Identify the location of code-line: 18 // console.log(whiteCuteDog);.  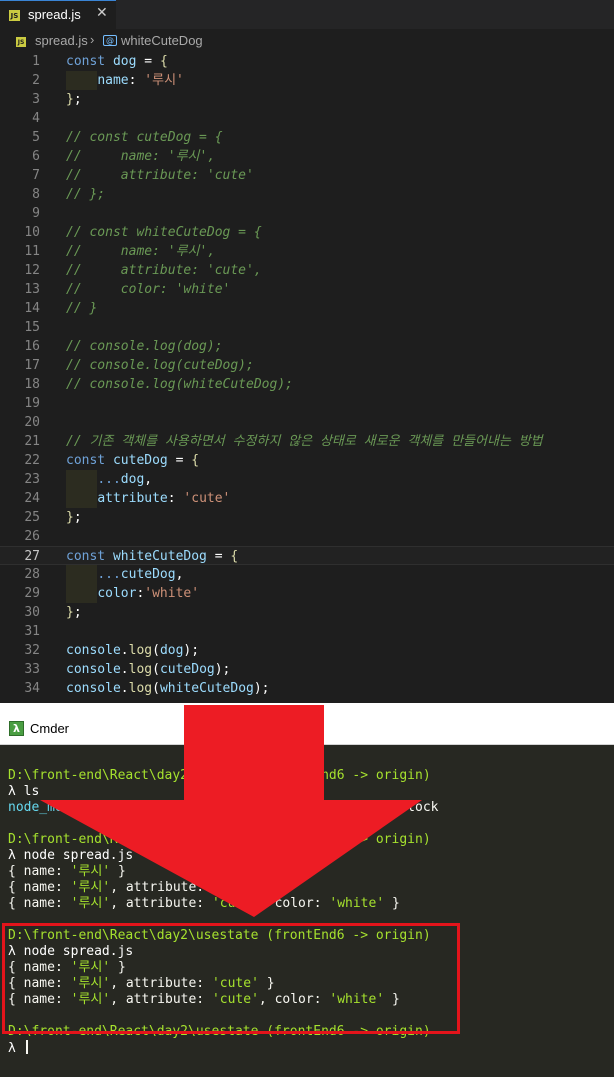
(307, 384).